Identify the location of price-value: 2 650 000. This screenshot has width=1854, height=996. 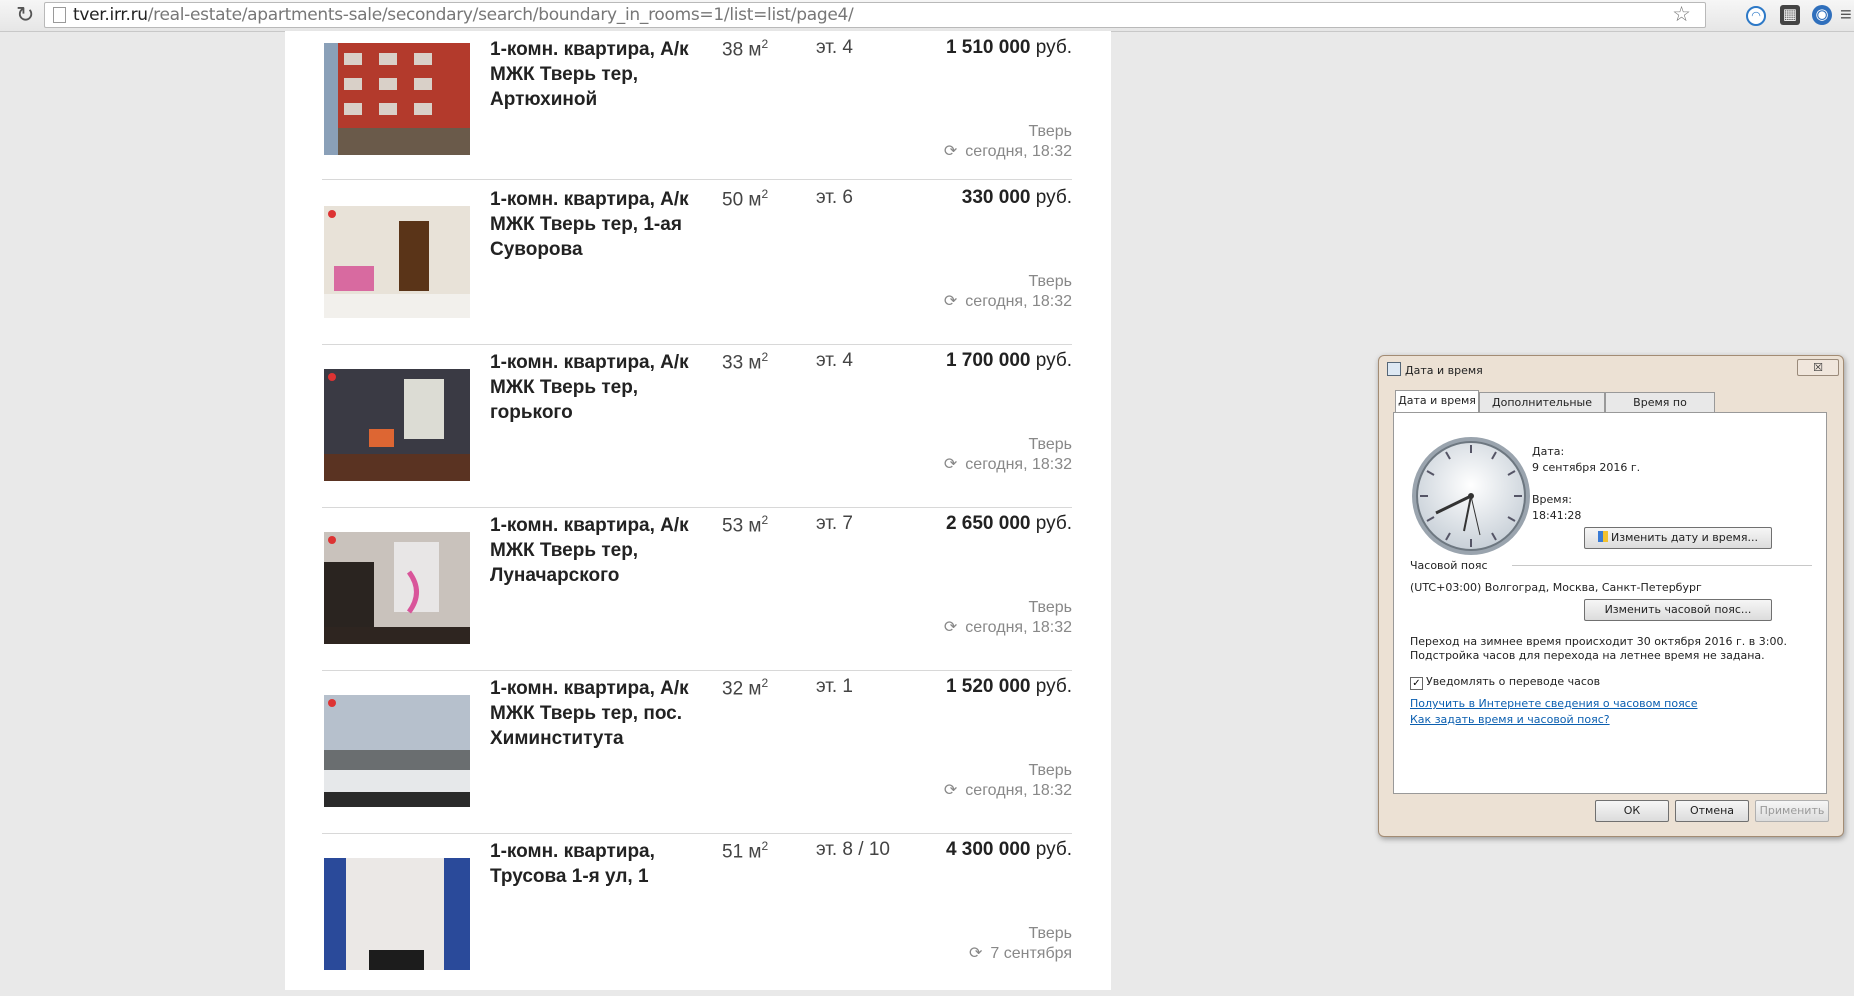
(988, 523).